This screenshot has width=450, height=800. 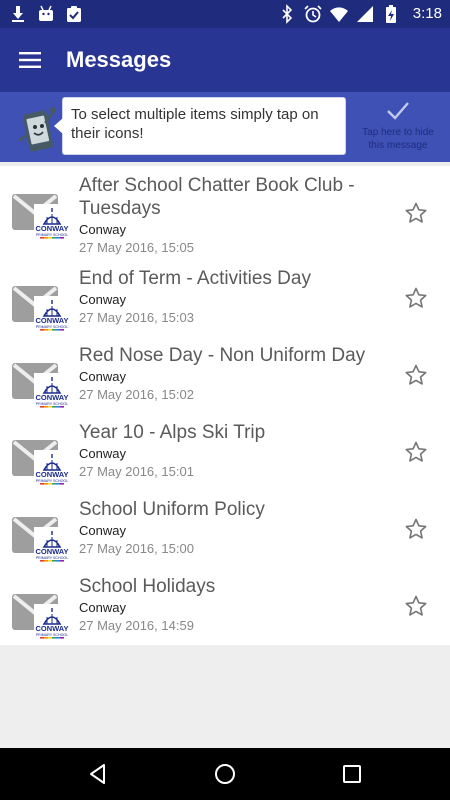 What do you see at coordinates (147, 586) in the screenshot?
I see `message-title: School Holidays` at bounding box center [147, 586].